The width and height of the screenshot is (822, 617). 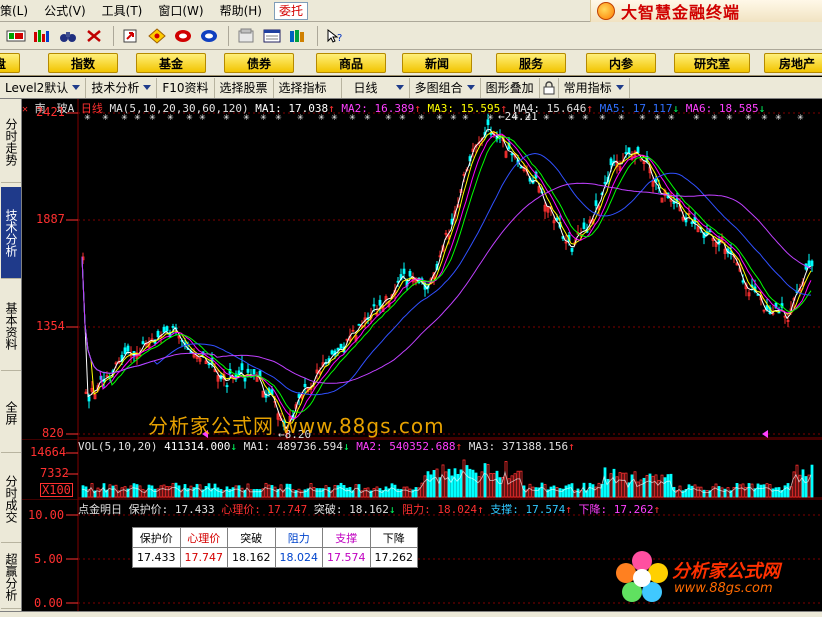 What do you see at coordinates (445, 87) in the screenshot?
I see `multi-combo-dropdown: 多图组合` at bounding box center [445, 87].